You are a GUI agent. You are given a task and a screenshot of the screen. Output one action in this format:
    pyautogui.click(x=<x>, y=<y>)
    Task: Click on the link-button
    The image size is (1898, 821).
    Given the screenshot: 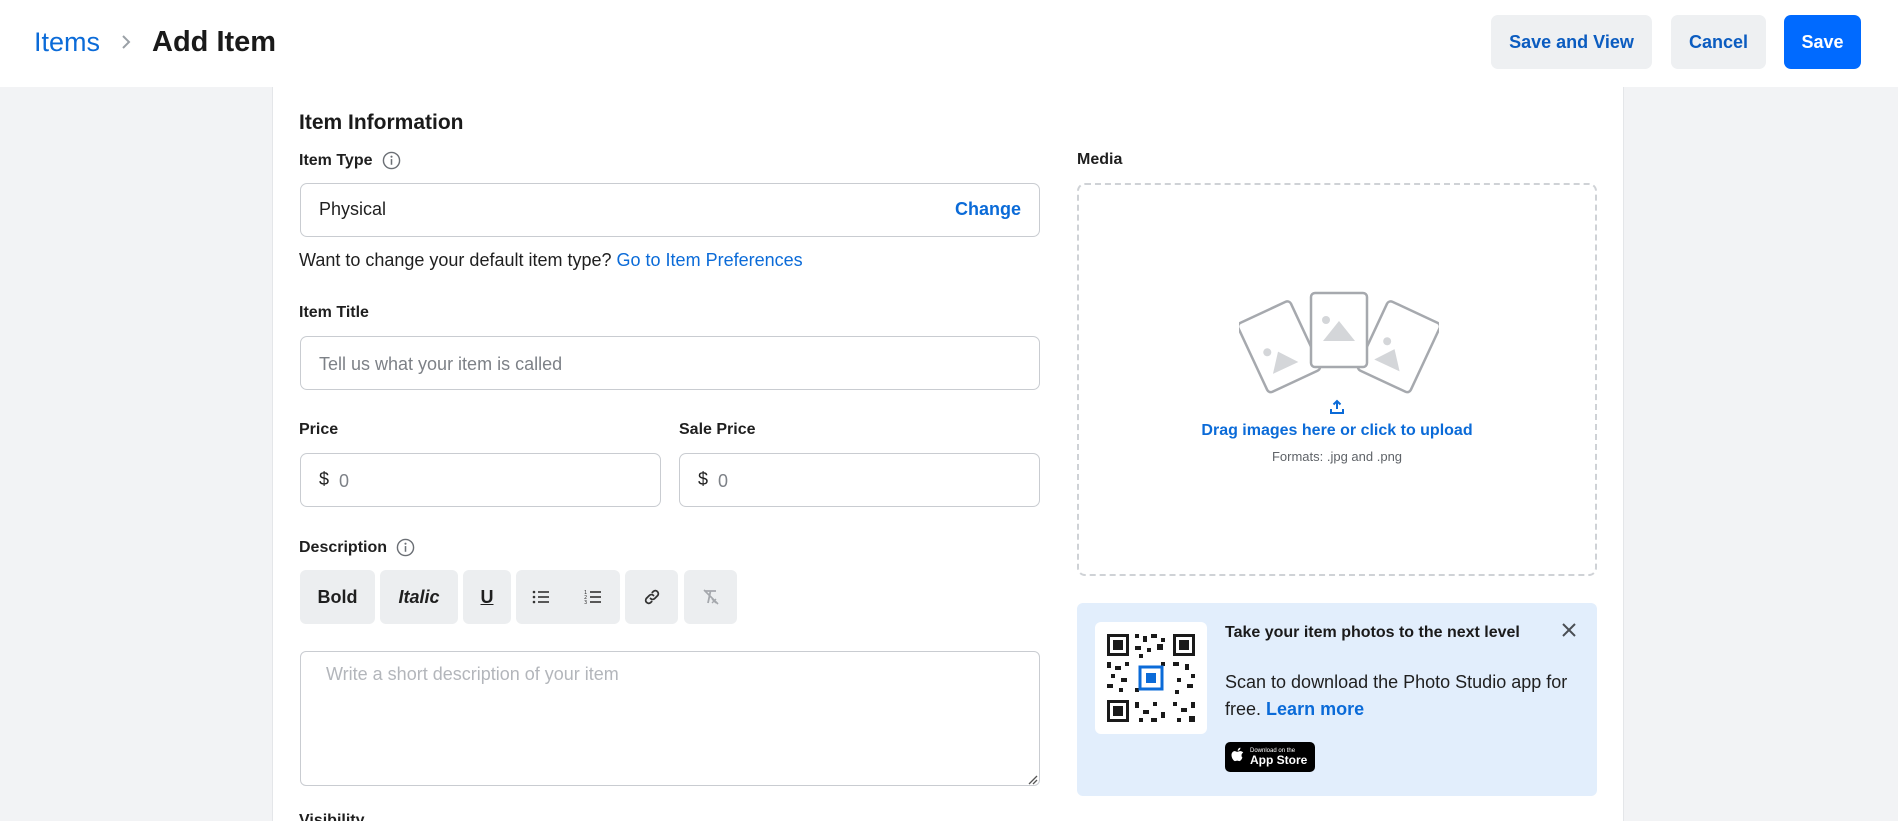 What is the action you would take?
    pyautogui.click(x=651, y=597)
    